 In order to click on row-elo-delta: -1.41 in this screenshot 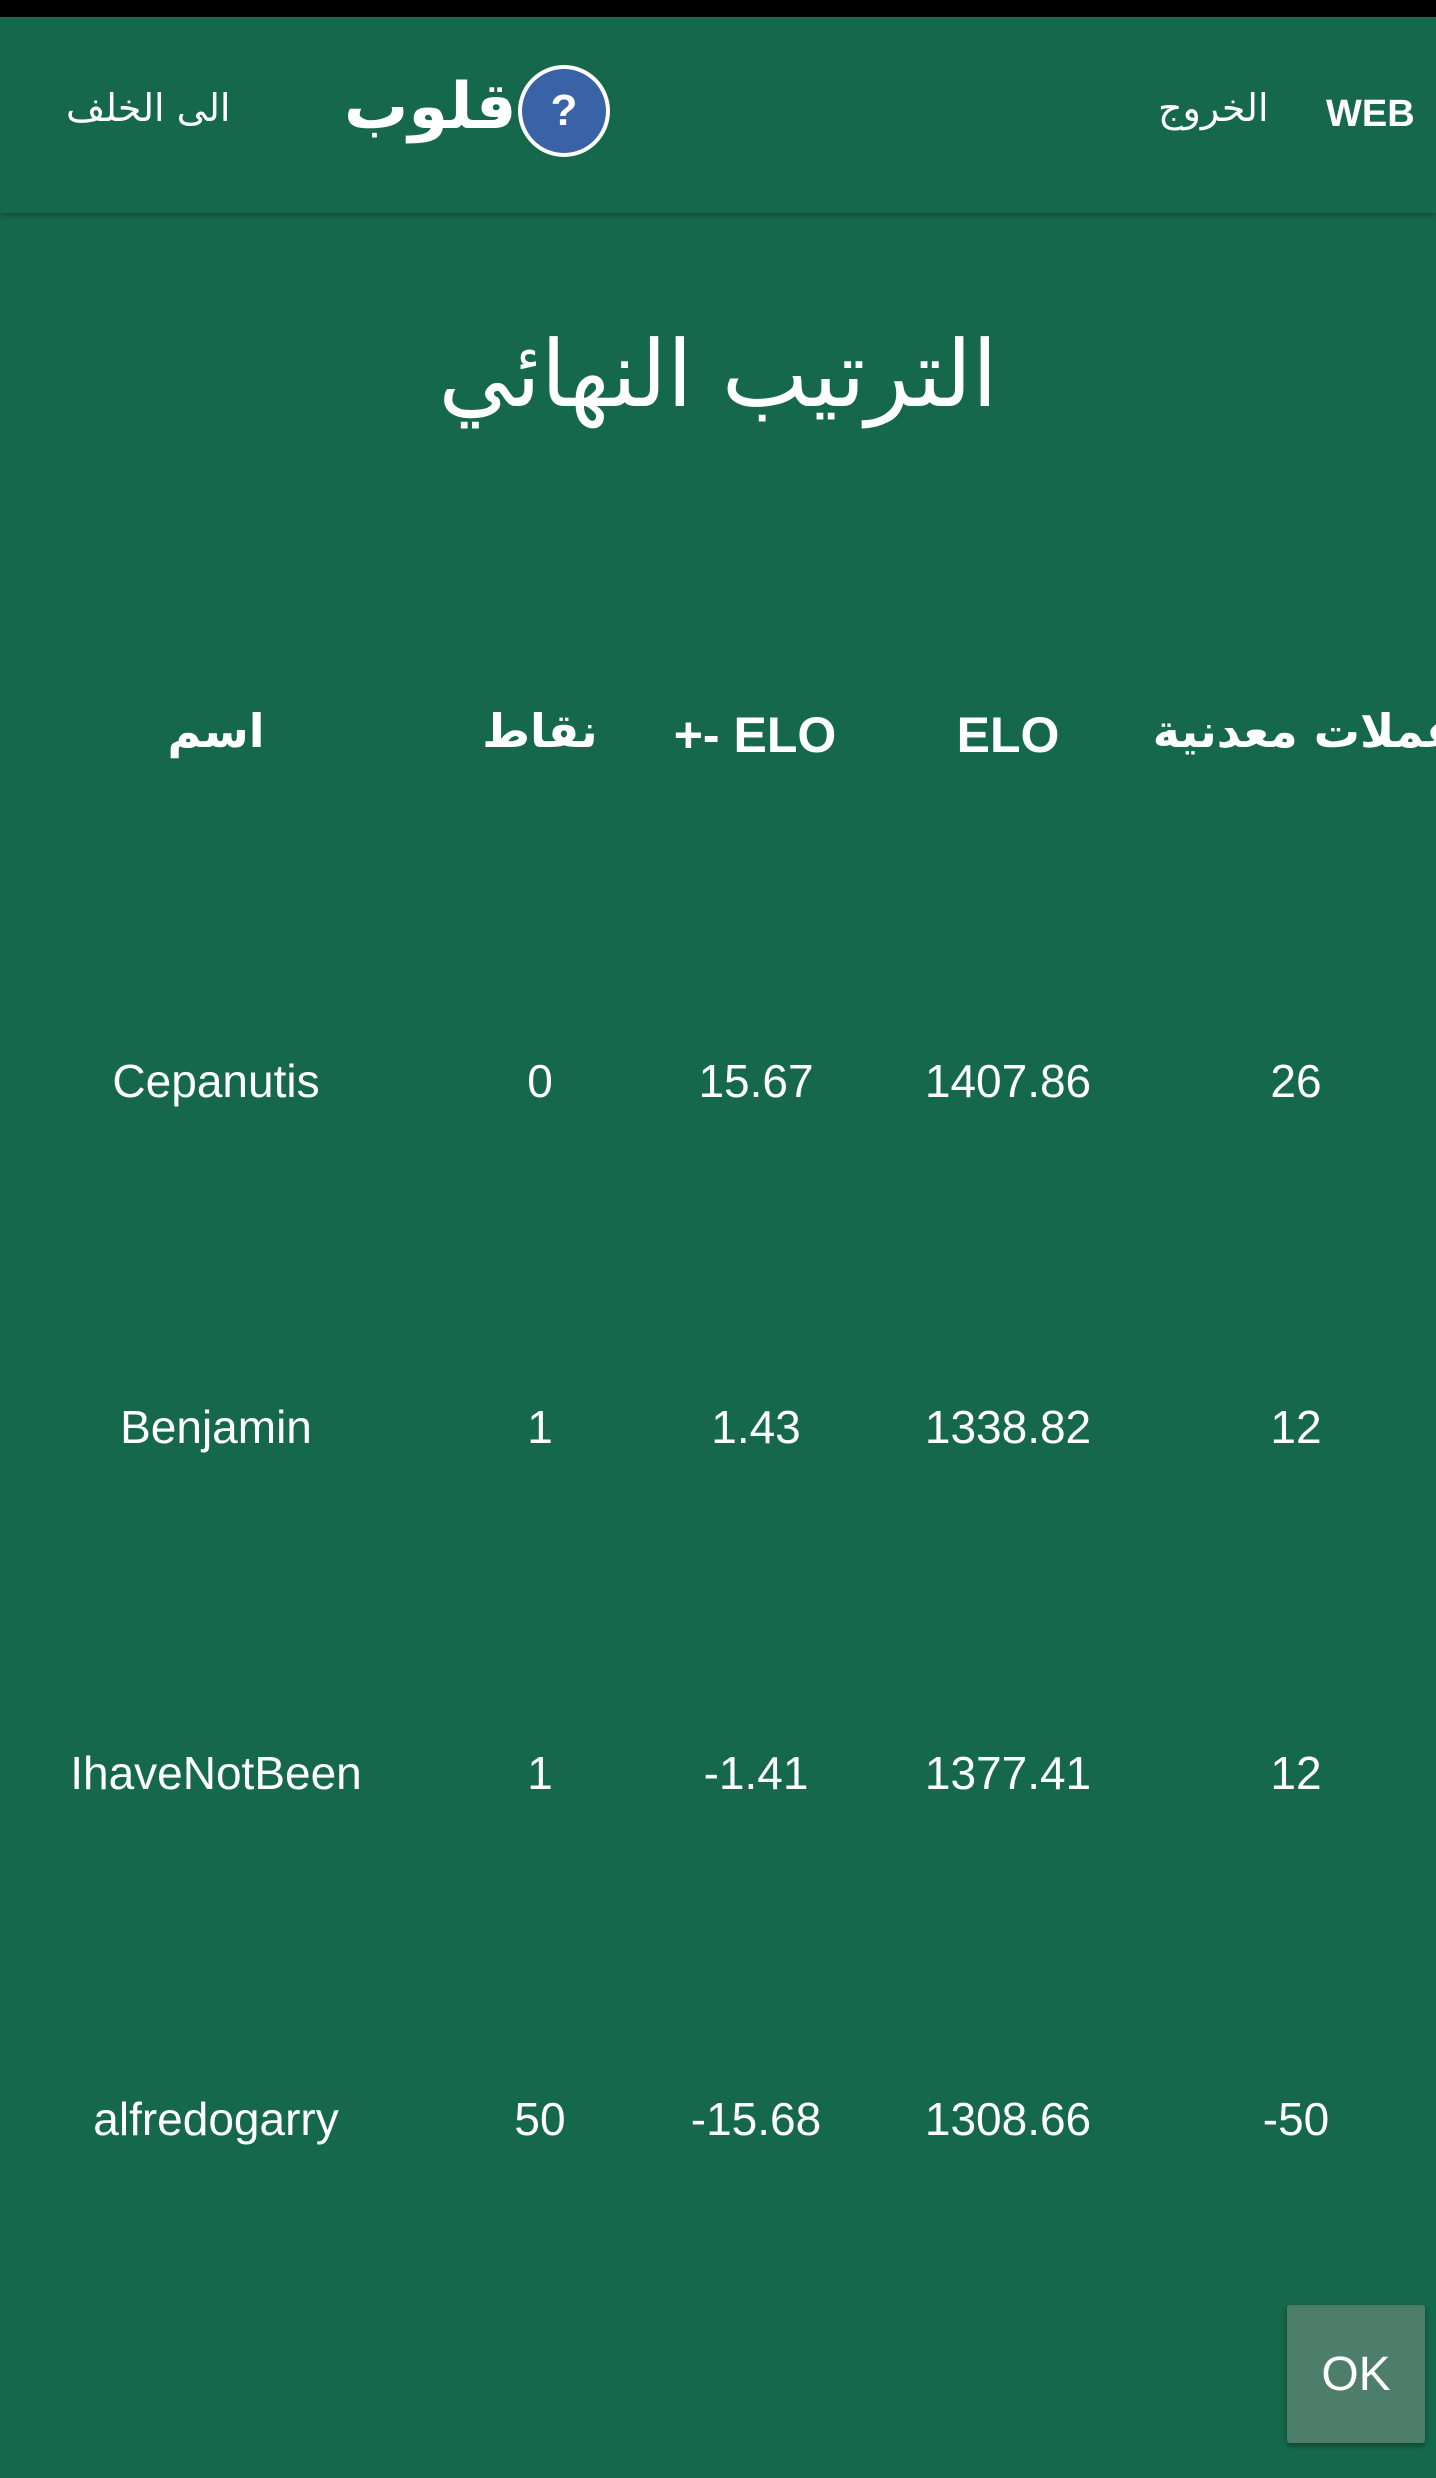, I will do `click(756, 1773)`.